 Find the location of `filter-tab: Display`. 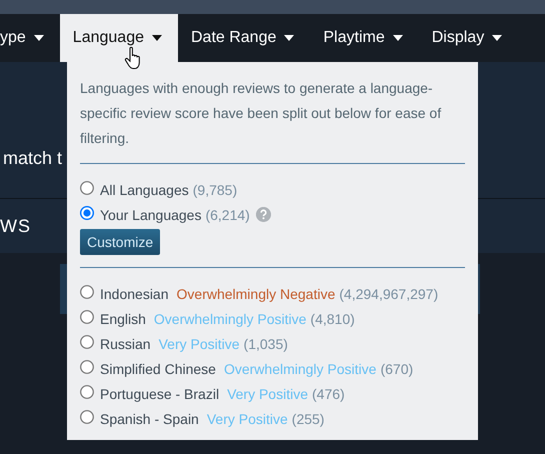

filter-tab: Display is located at coordinates (468, 38).